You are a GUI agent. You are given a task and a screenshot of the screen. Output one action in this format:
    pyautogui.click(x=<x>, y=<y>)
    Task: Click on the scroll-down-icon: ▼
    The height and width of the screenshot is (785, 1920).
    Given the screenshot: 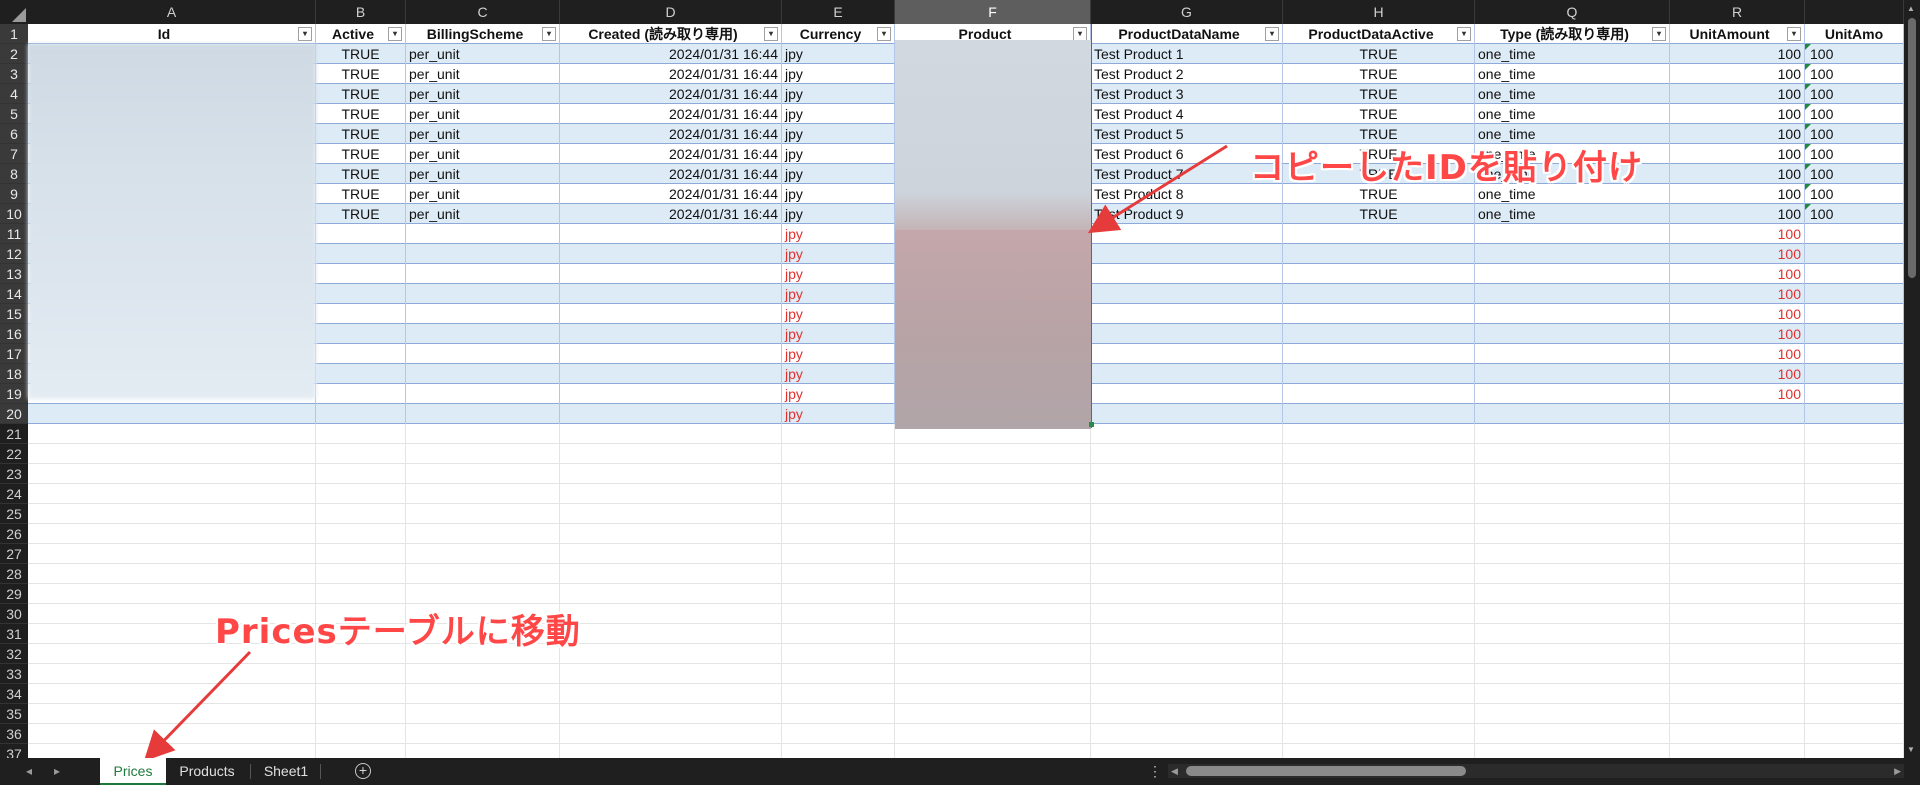 What is the action you would take?
    pyautogui.click(x=1911, y=749)
    